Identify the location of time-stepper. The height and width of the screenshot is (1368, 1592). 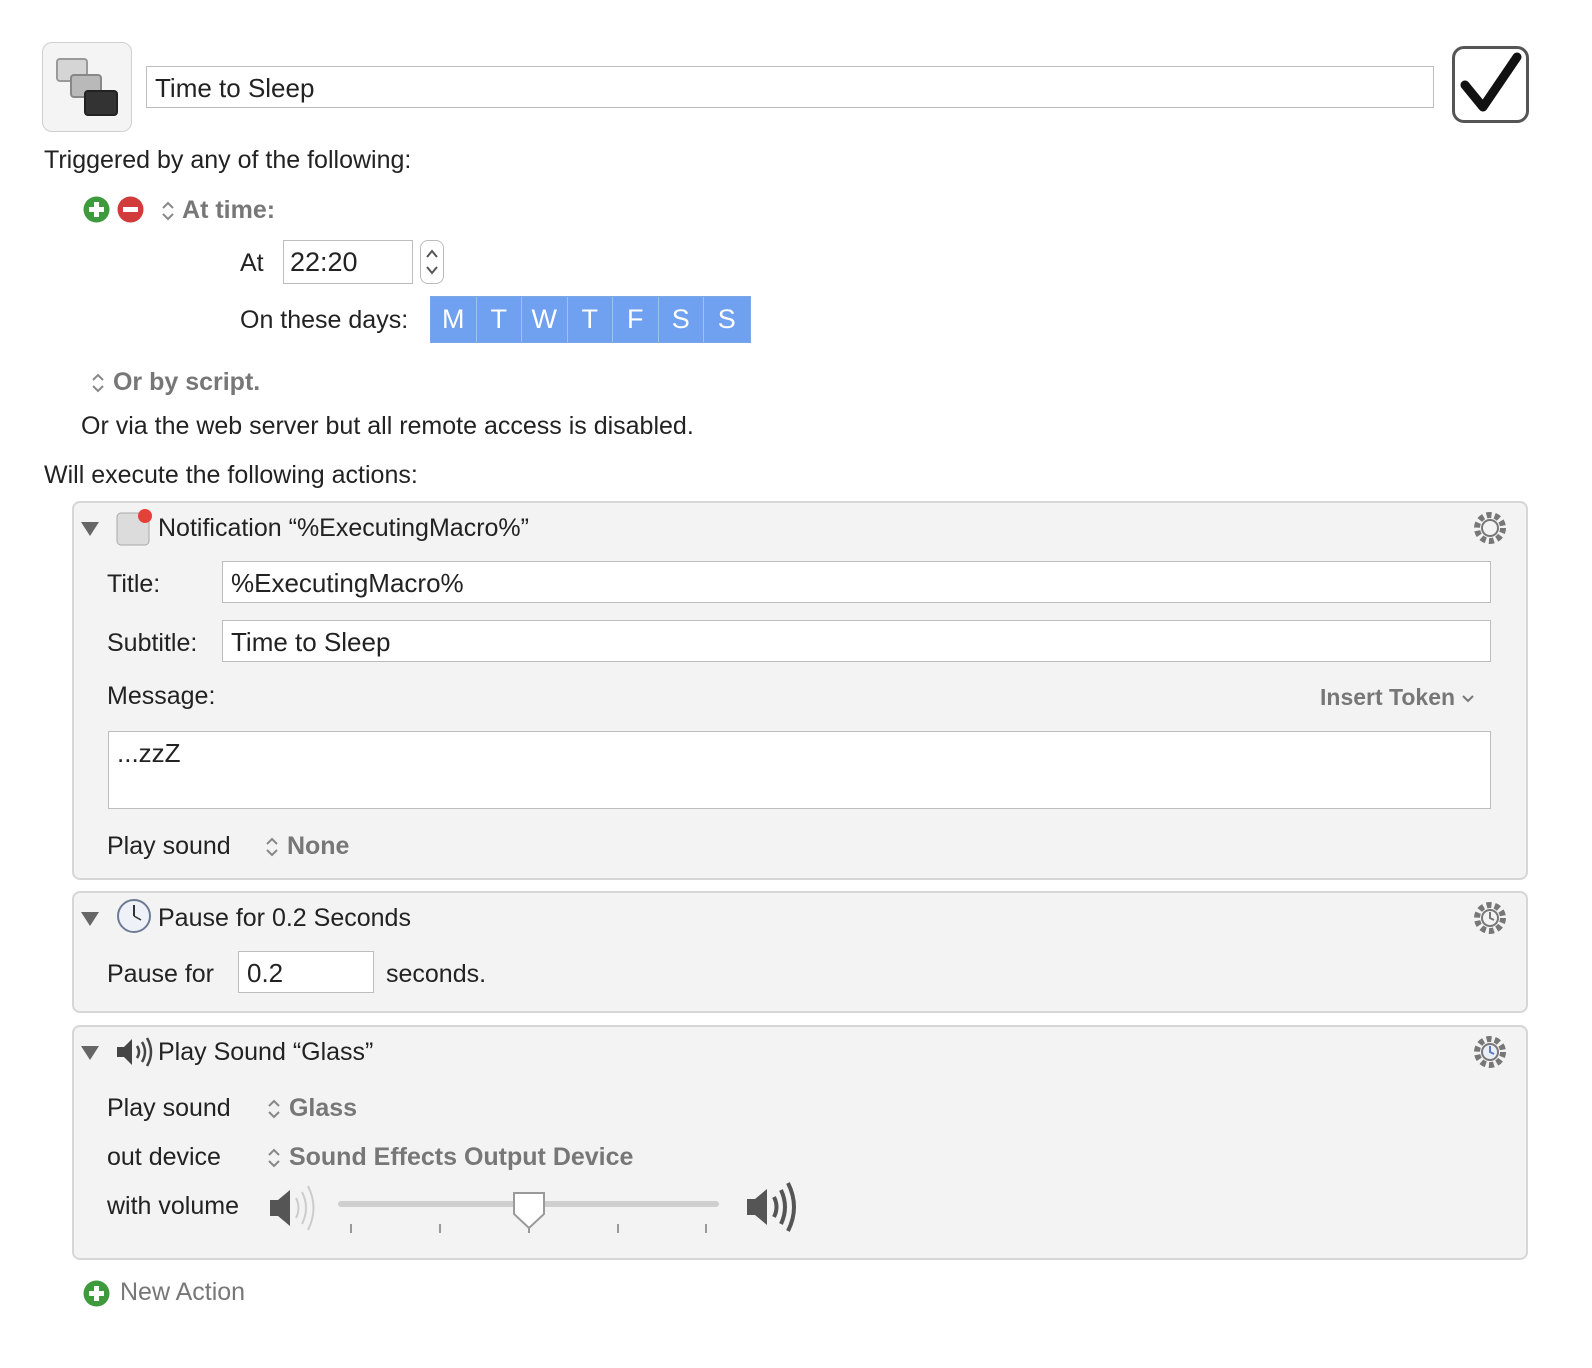
(432, 262).